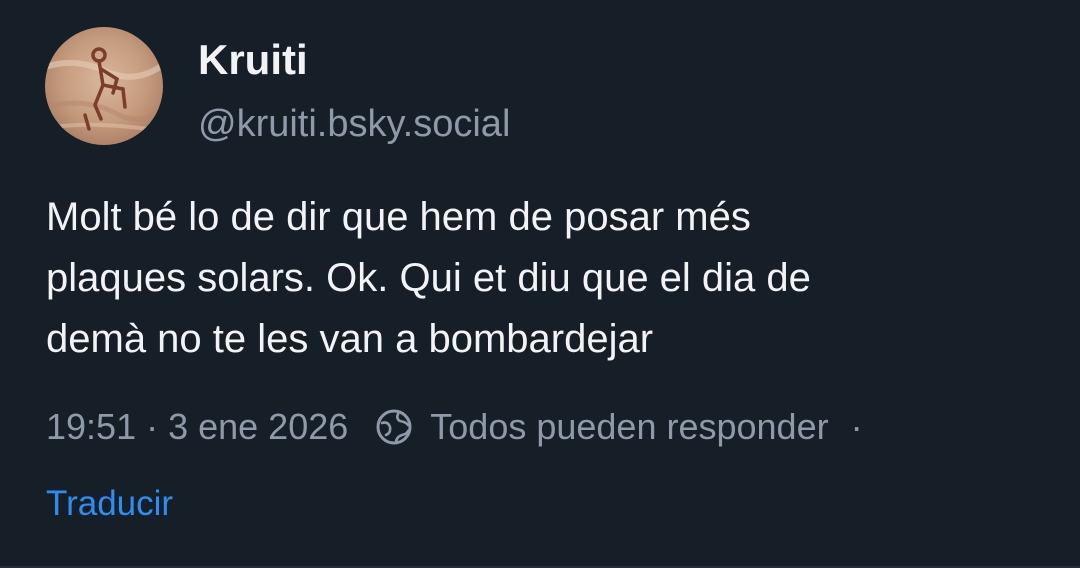  What do you see at coordinates (91, 426) in the screenshot?
I see `post-time: 19:51` at bounding box center [91, 426].